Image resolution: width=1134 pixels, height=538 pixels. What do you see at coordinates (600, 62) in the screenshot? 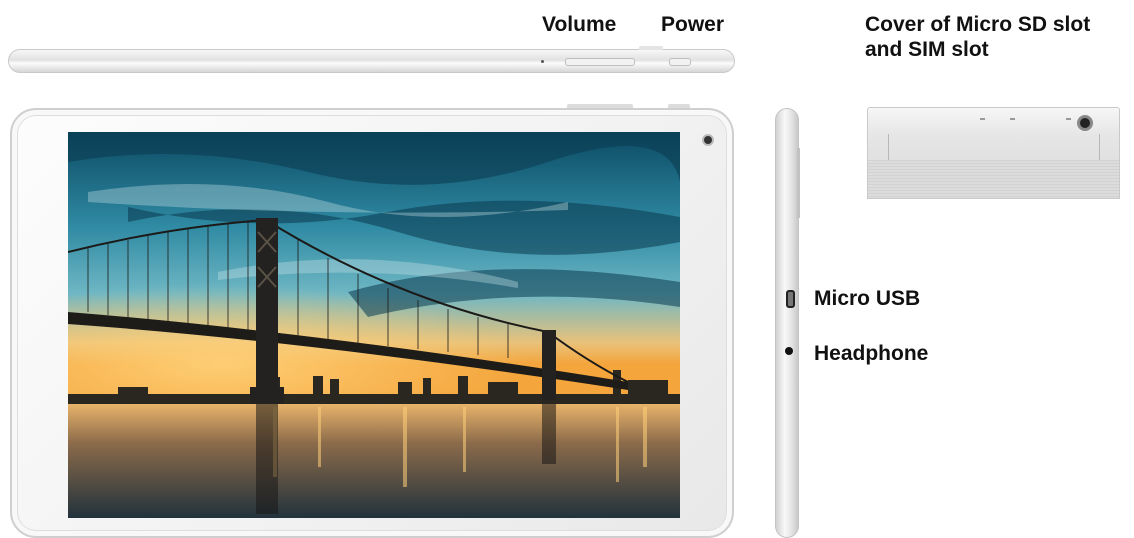
I see `volume-rocker` at bounding box center [600, 62].